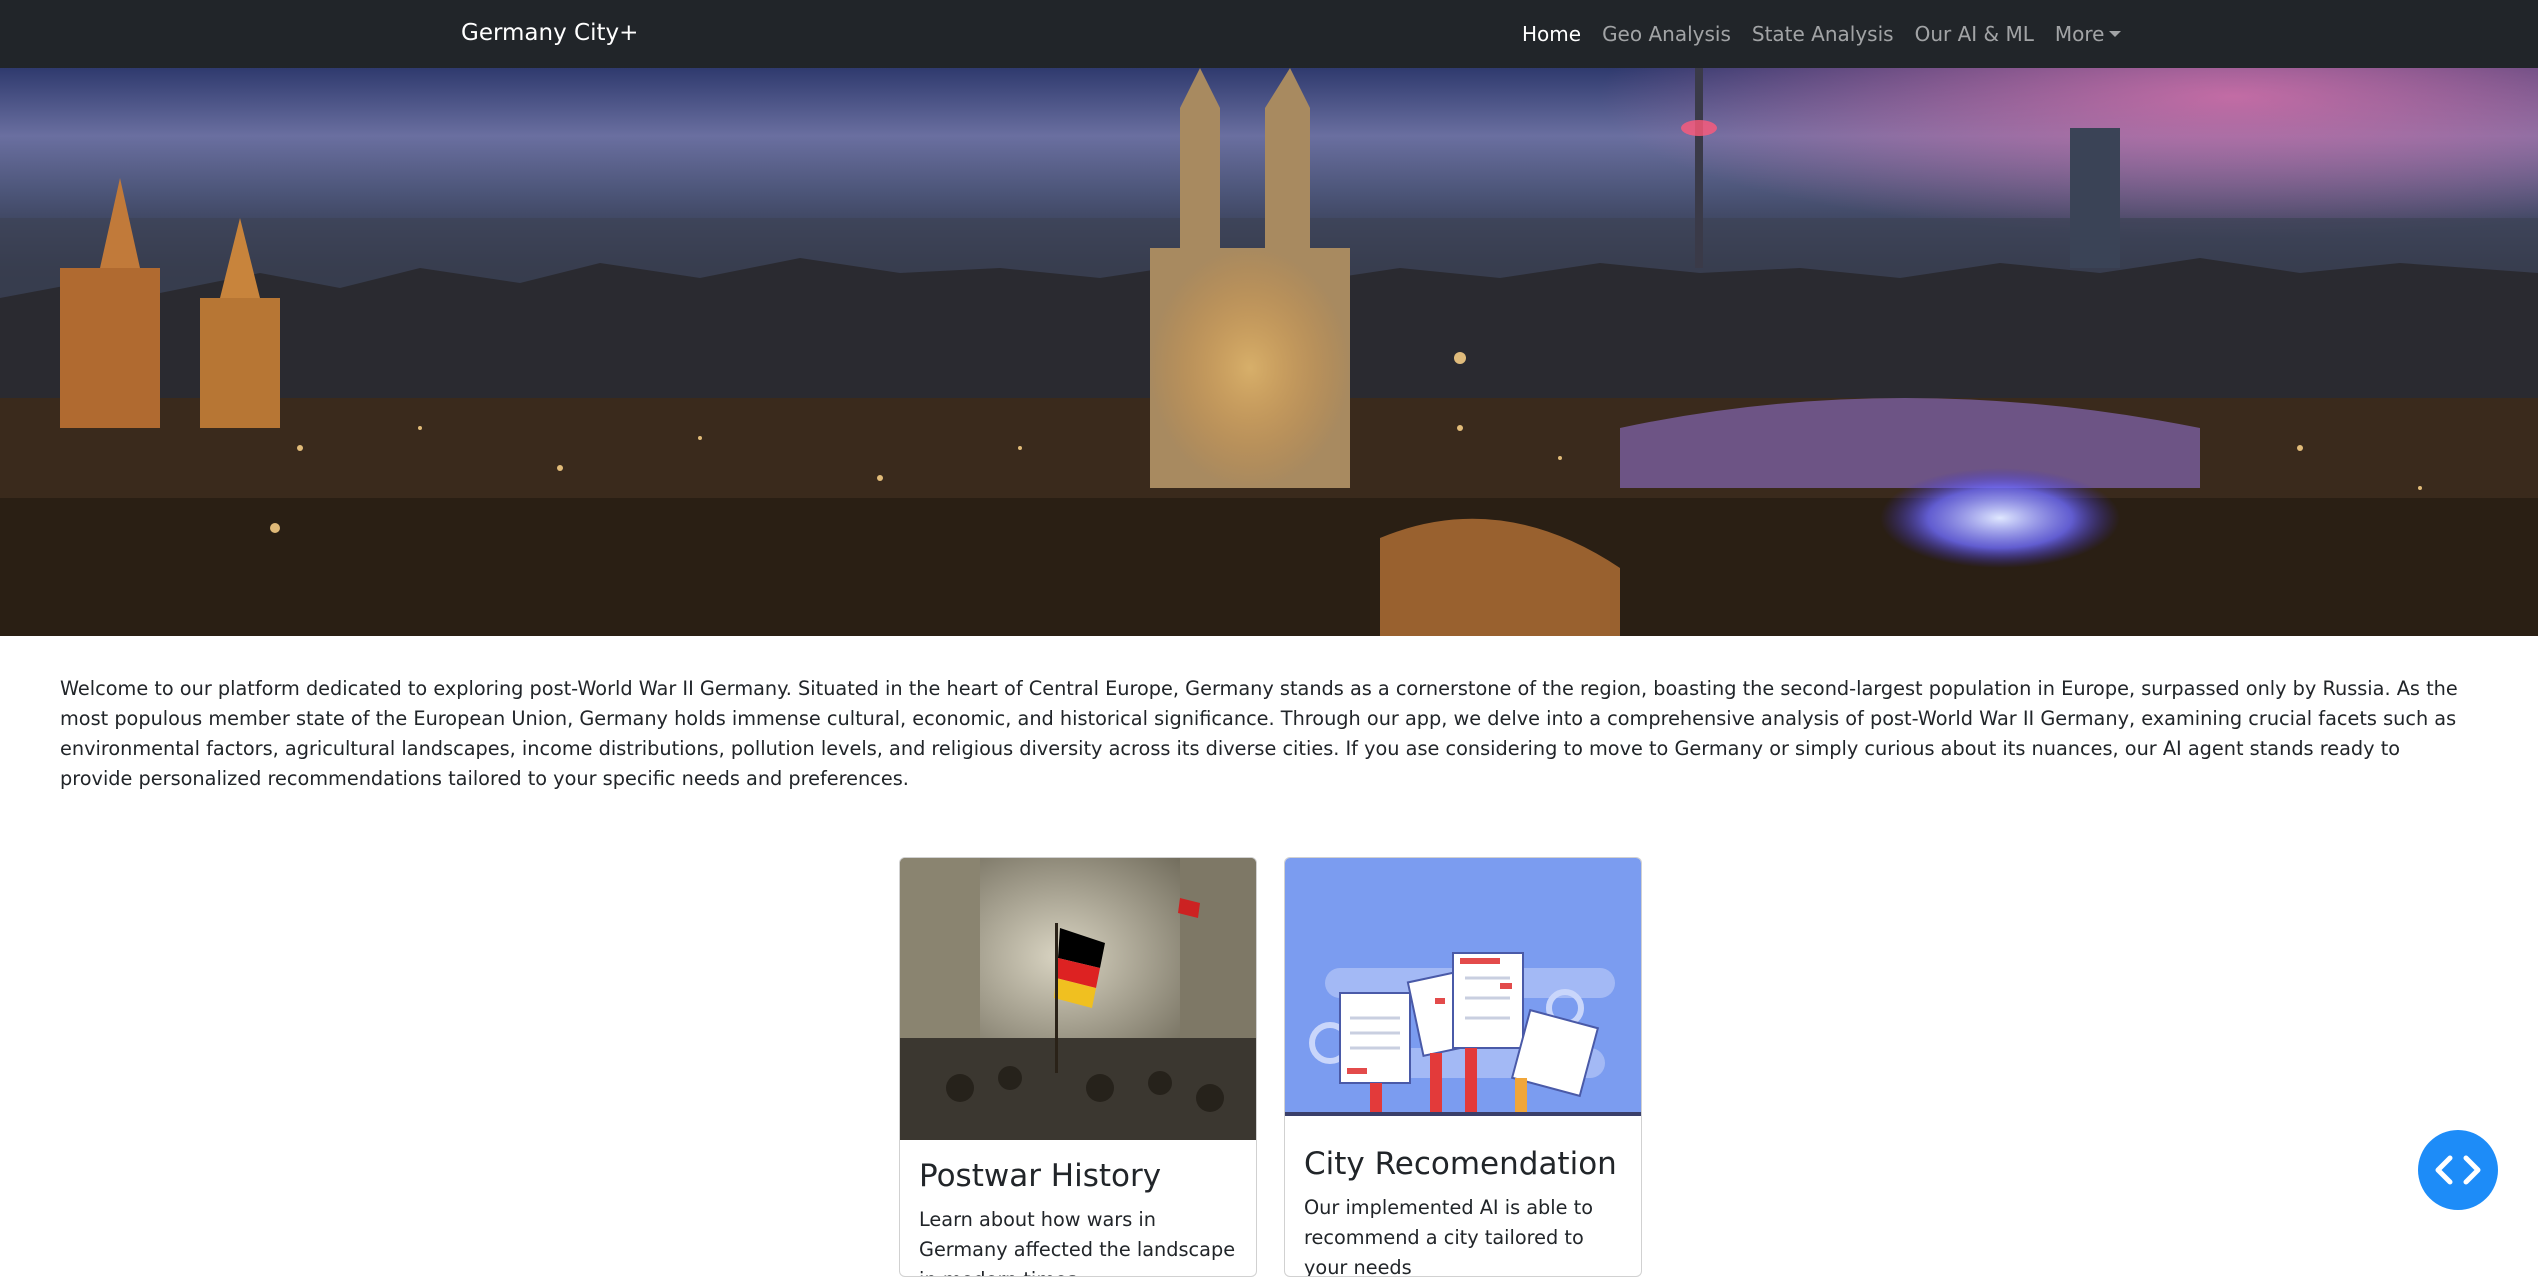  I want to click on code-toggle-button, so click(2458, 1170).